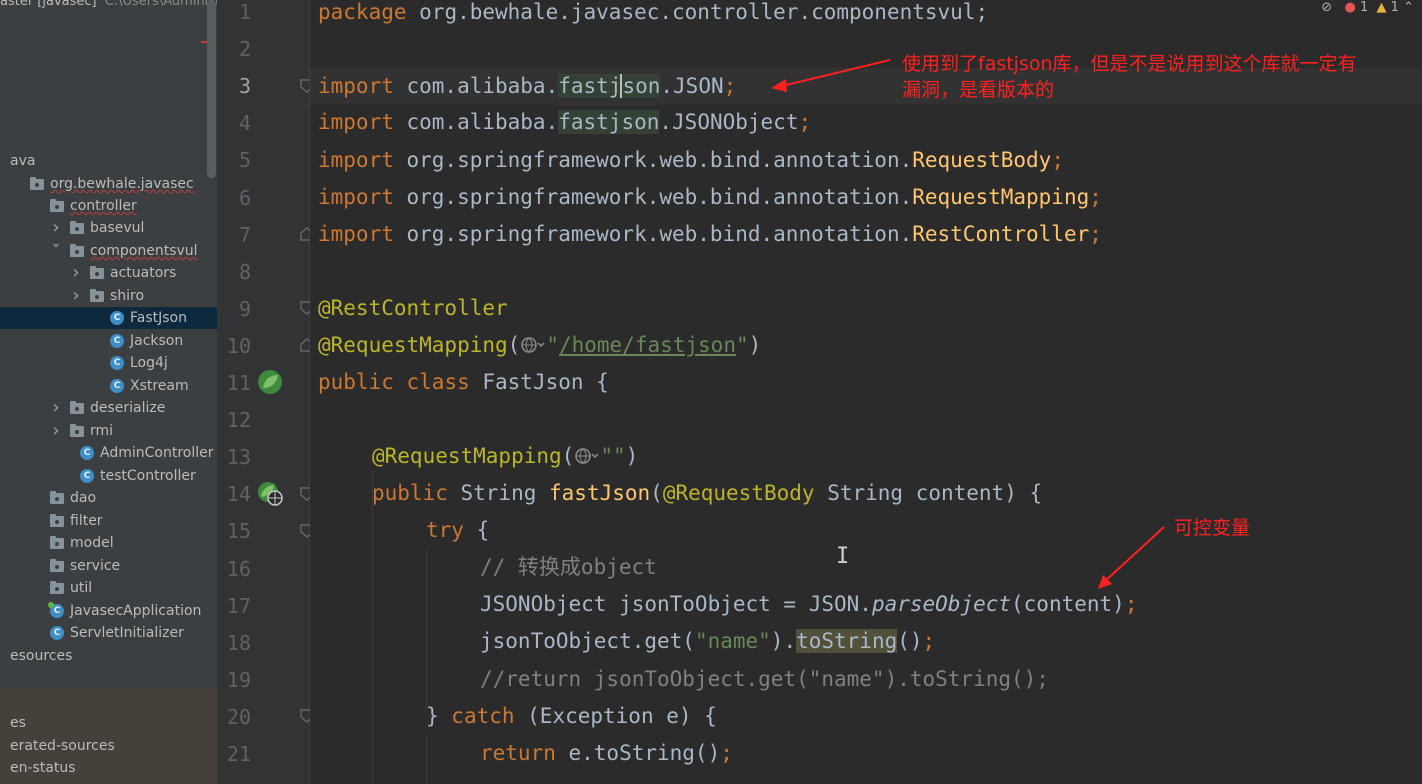 This screenshot has height=784, width=1422. What do you see at coordinates (1129, 64) in the screenshot?
I see `annotation-note-1-line1: 使用到了fastjson库，但是不是说用到这个库就一定有` at bounding box center [1129, 64].